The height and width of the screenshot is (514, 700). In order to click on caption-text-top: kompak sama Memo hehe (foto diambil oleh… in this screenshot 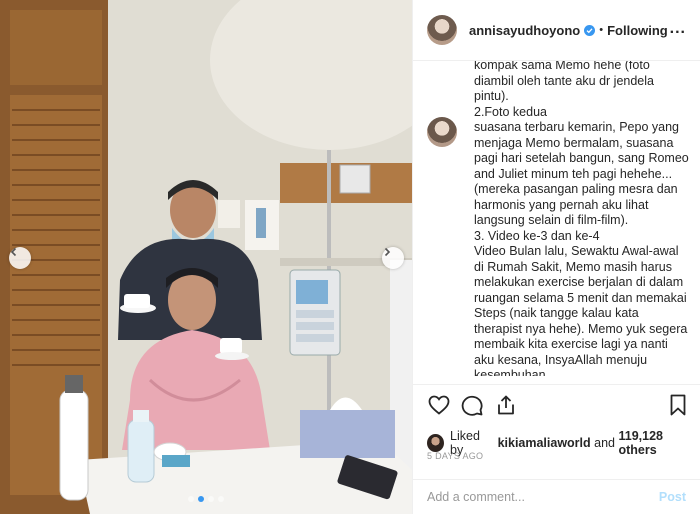, I will do `click(564, 90)`.